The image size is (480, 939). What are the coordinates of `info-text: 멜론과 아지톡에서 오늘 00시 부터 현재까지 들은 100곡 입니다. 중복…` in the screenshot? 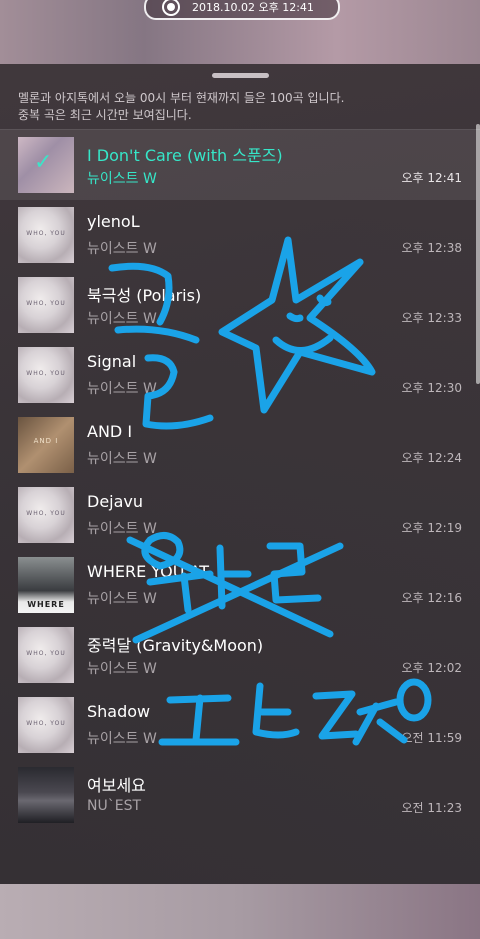 It's located at (181, 107).